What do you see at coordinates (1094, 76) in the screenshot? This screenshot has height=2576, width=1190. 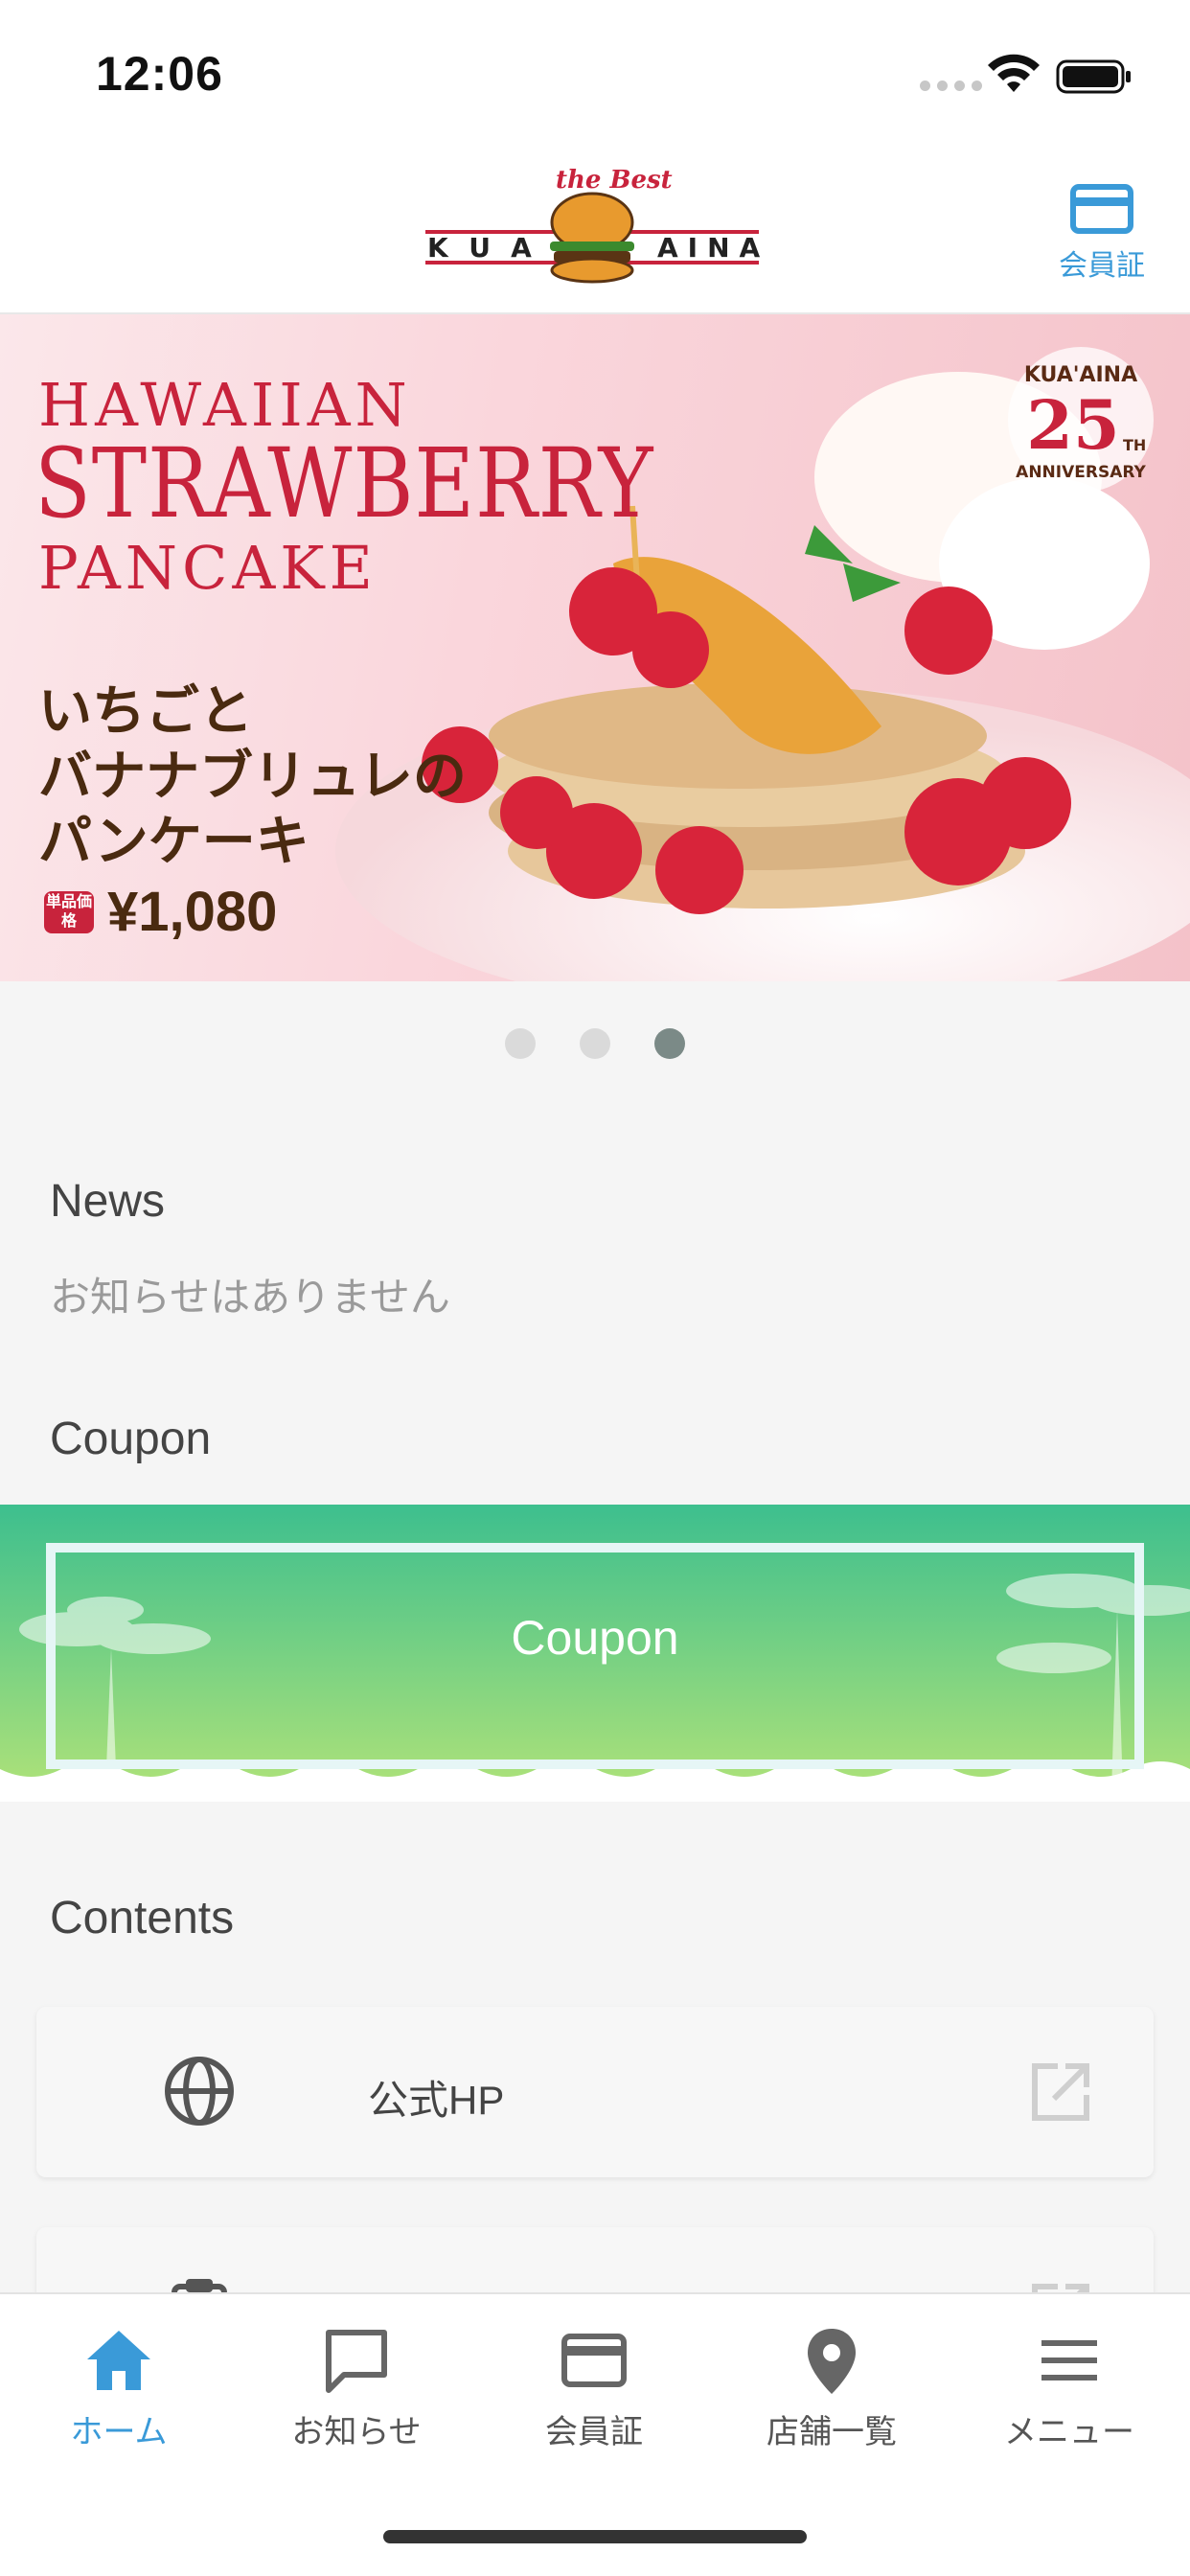 I see `battery-icon` at bounding box center [1094, 76].